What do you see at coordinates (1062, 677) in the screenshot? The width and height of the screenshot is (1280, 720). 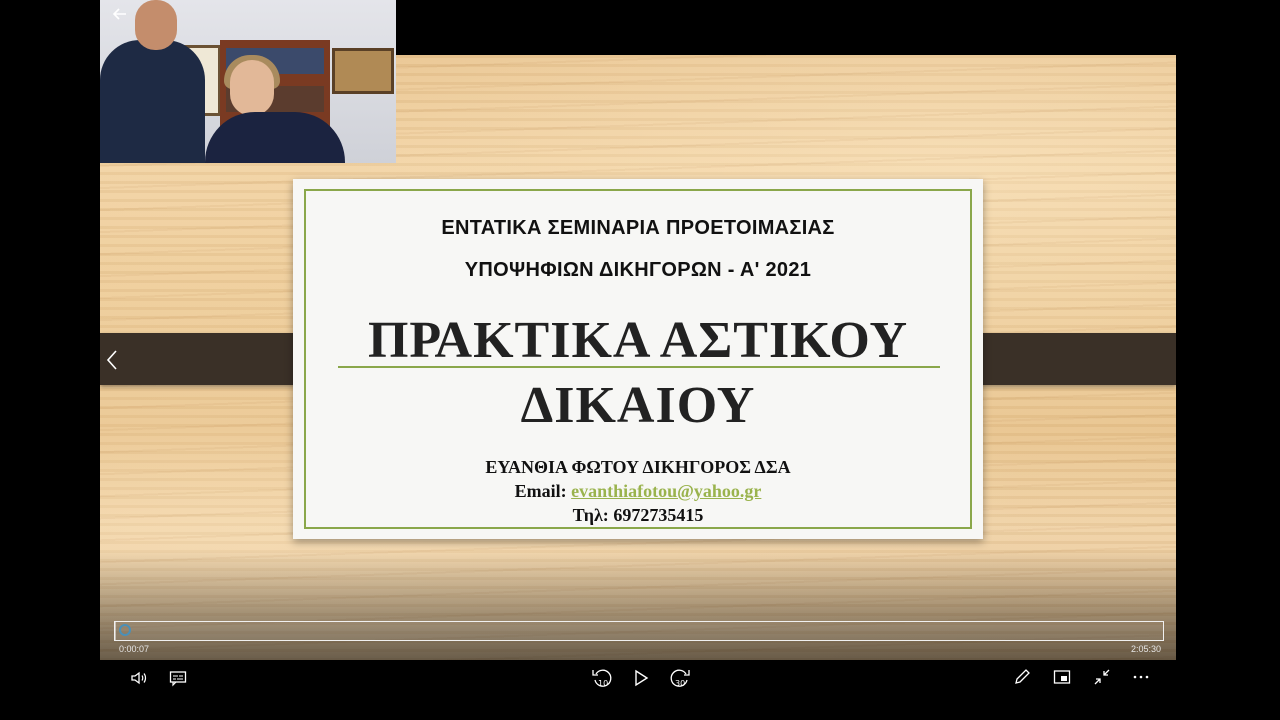 I see `mini-view-icon` at bounding box center [1062, 677].